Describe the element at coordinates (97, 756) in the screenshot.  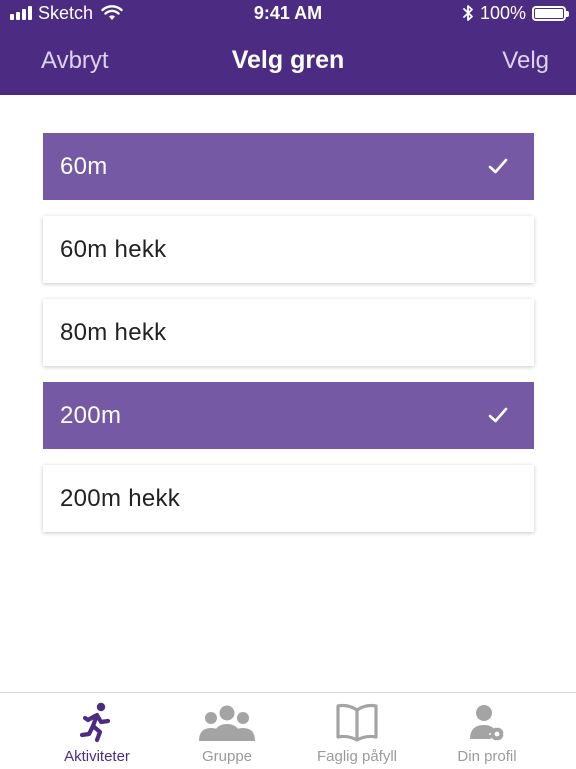
I see `tab-label: Aktiviteter` at that location.